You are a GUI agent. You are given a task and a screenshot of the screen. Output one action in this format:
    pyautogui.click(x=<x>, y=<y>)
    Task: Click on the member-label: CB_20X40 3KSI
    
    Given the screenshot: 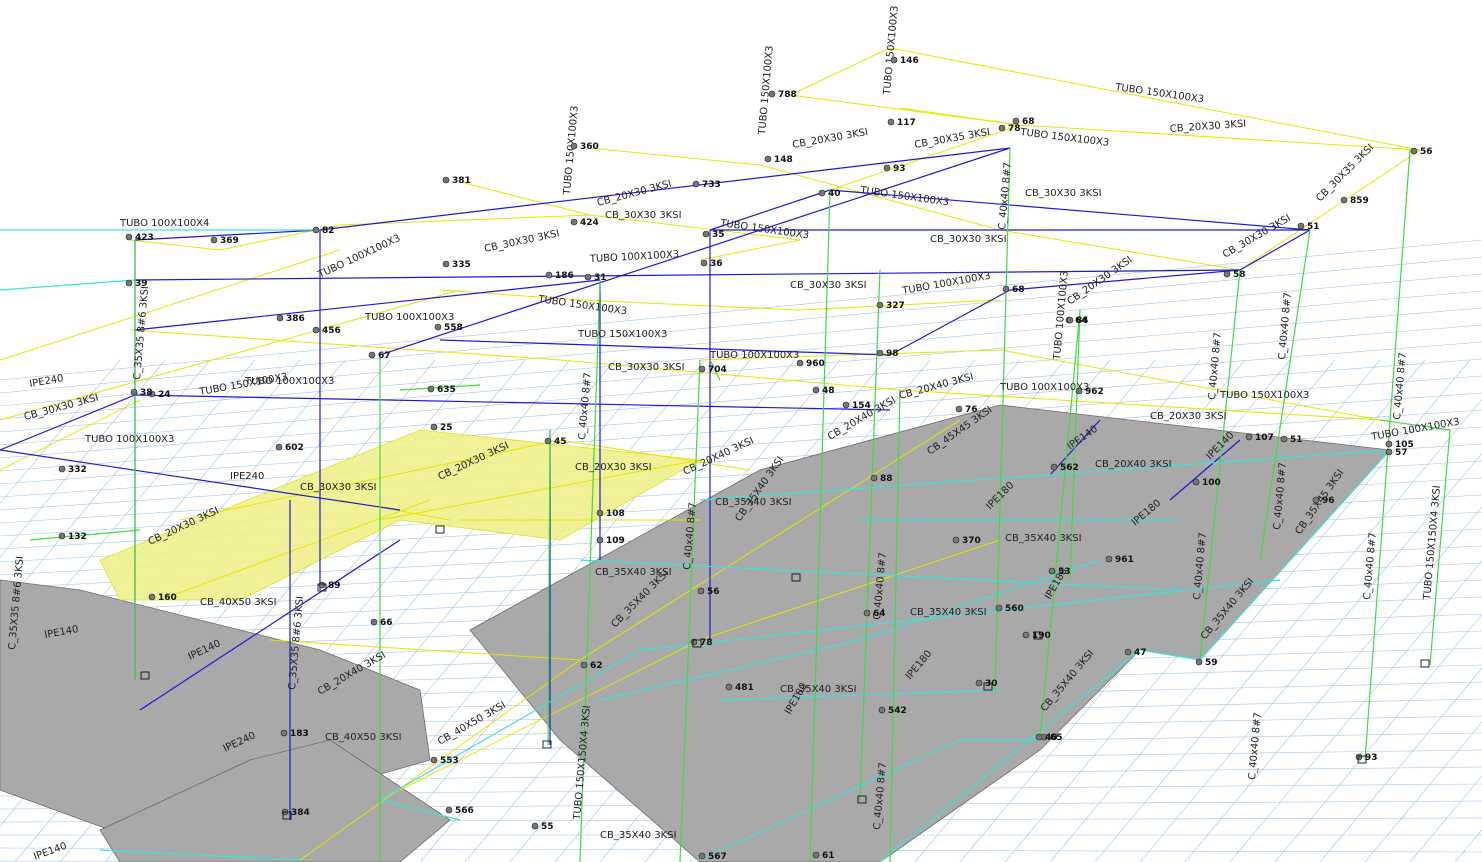 What is the action you would take?
    pyautogui.click(x=1133, y=464)
    